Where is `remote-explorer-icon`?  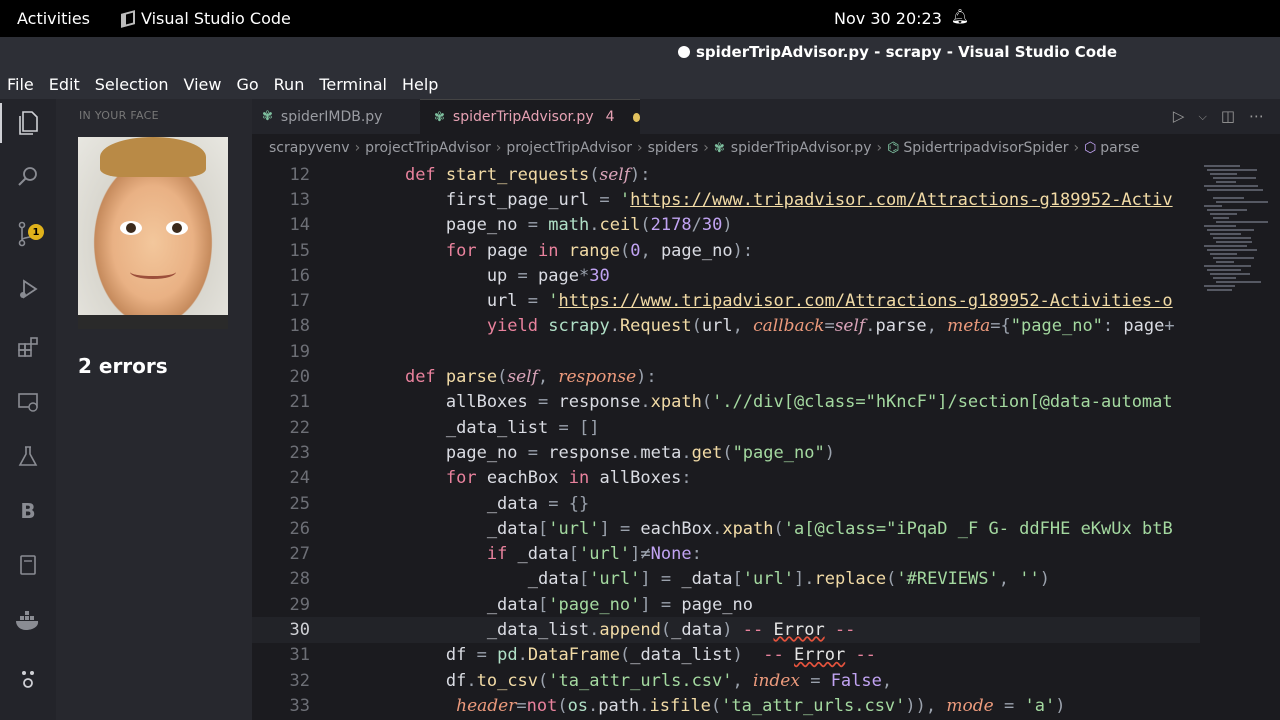
remote-explorer-icon is located at coordinates (28, 402).